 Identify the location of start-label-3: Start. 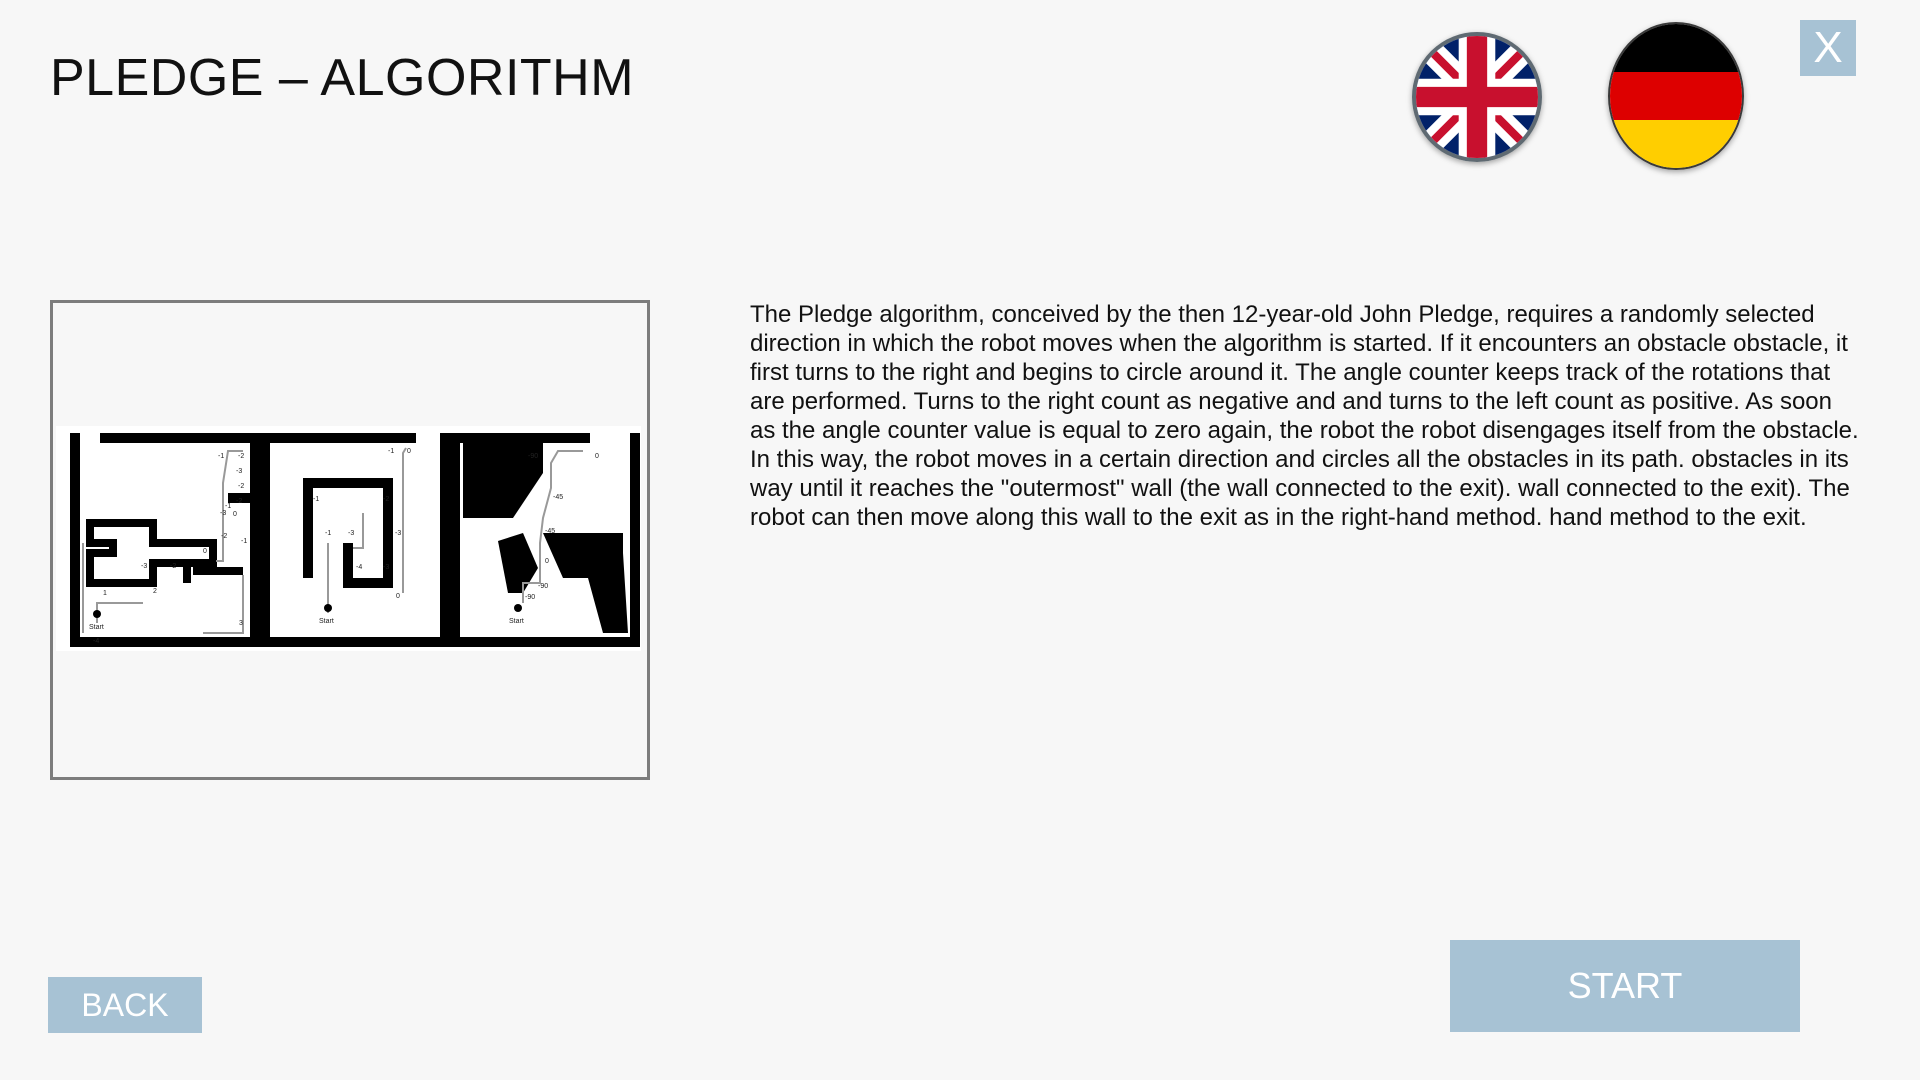
(516, 621).